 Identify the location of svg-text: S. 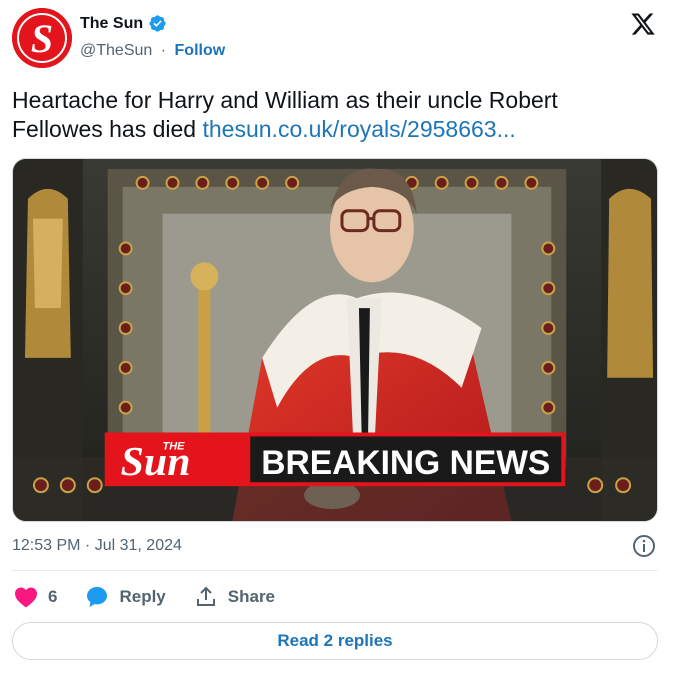
(42, 38).